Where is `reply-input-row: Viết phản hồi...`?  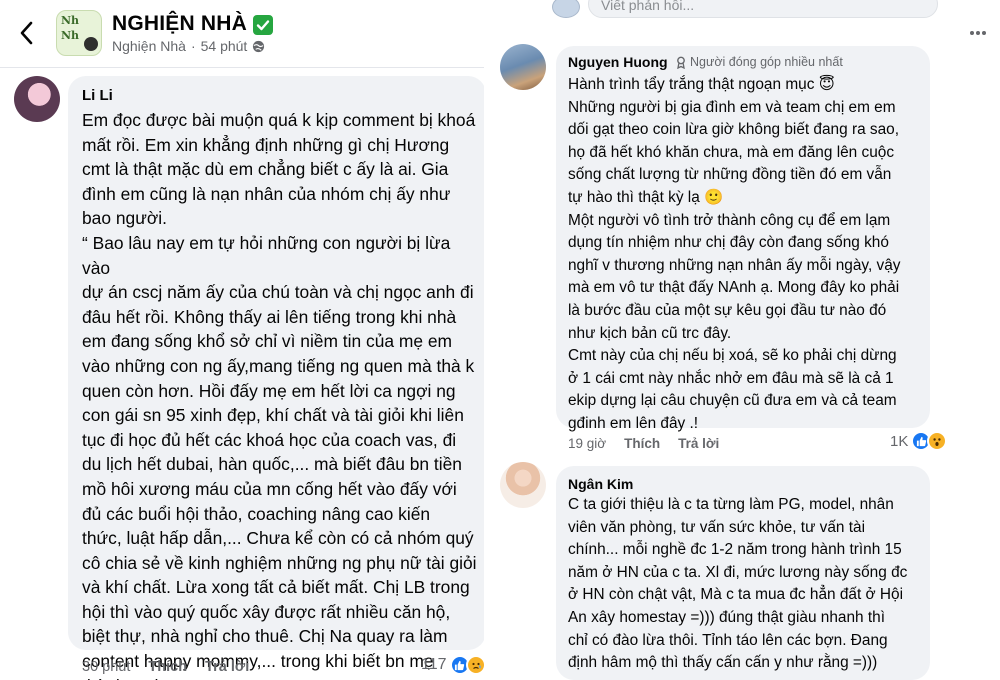 reply-input-row: Viết phản hồi... is located at coordinates (746, 15).